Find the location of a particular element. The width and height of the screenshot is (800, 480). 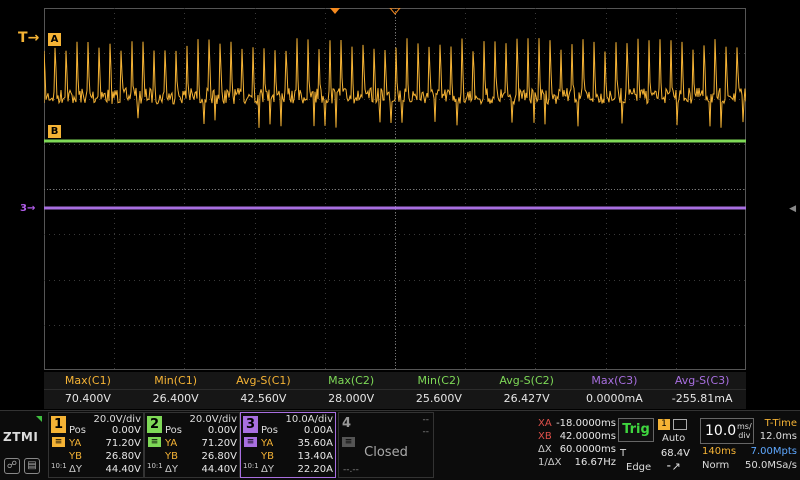

measurement-header: Max(C1) is located at coordinates (88, 381).